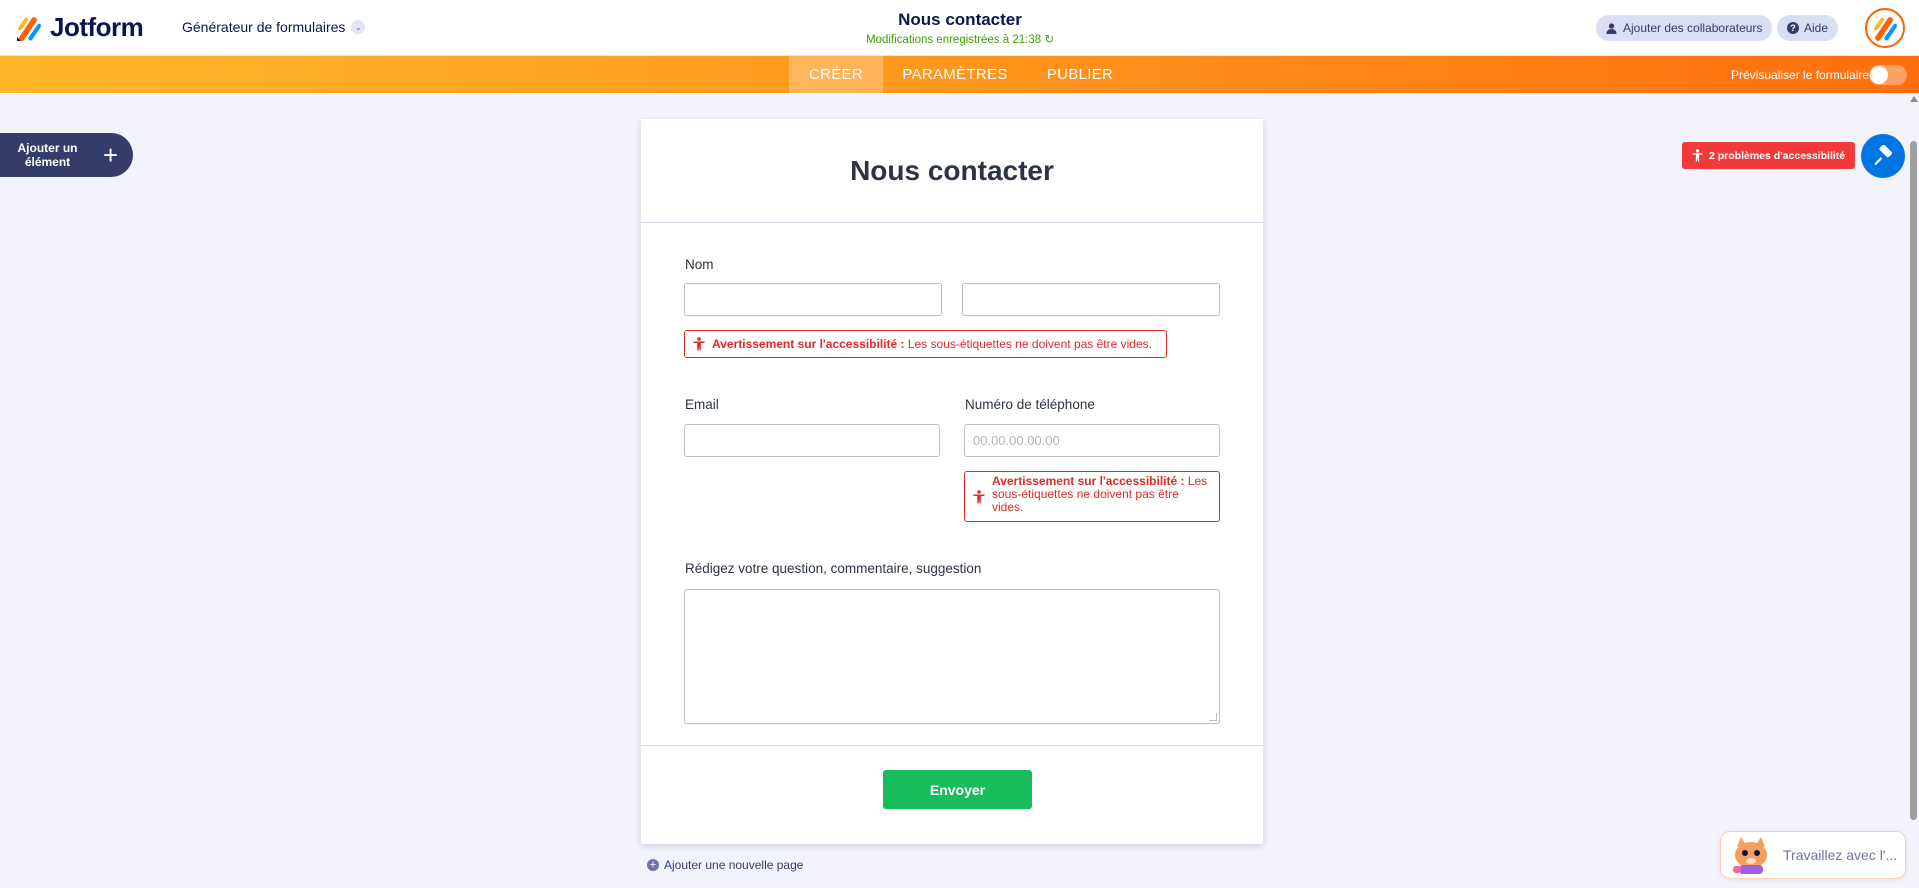 The image size is (1919, 888). I want to click on preview-form-toggle, so click(1888, 75).